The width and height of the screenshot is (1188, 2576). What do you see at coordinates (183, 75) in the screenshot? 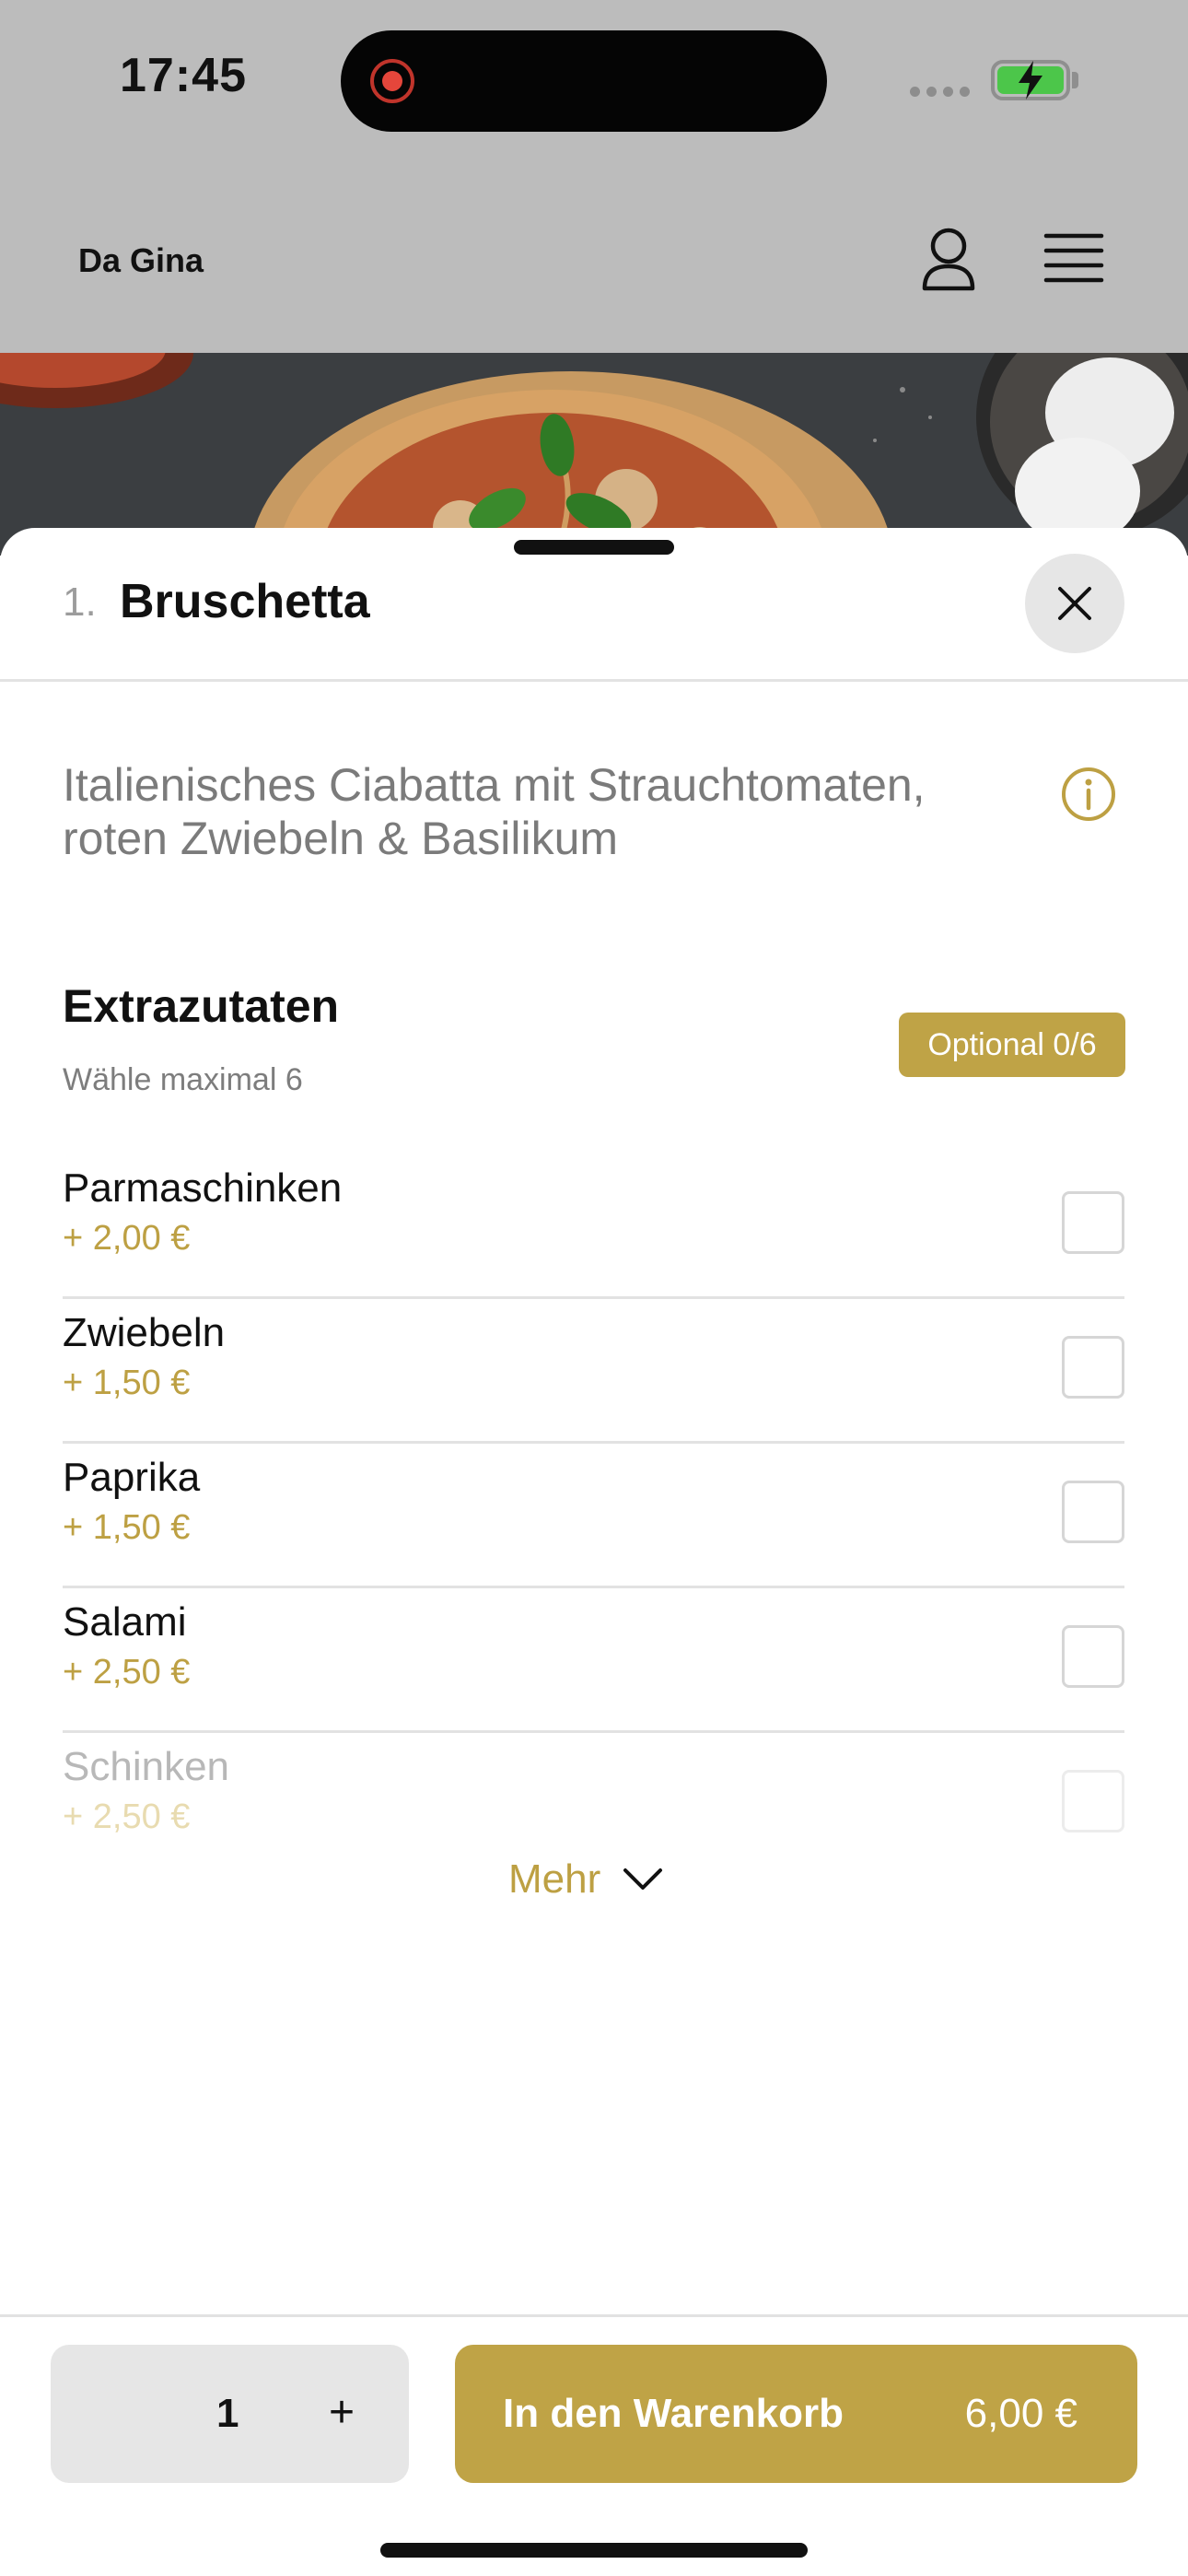
I see `status-time: 17:45` at bounding box center [183, 75].